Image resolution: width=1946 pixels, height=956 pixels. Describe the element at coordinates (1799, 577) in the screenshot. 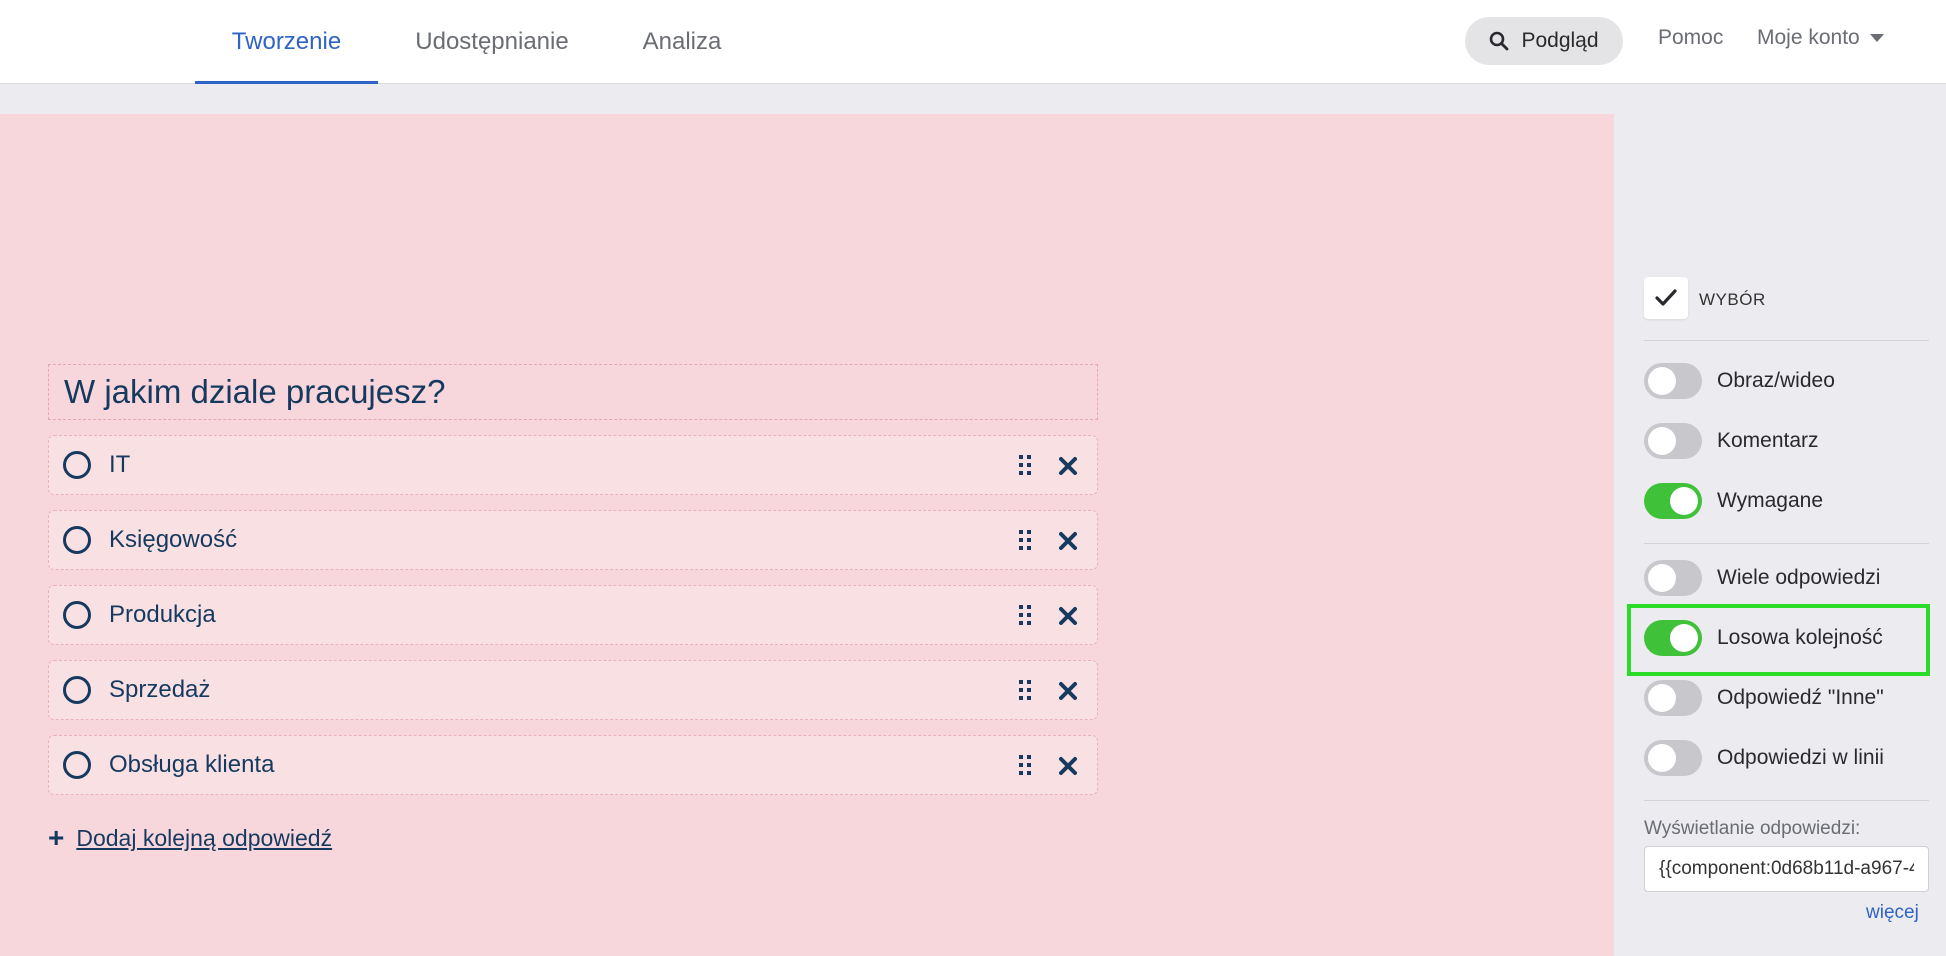

I see `toggle-label: Wiele odpowiedzi` at that location.